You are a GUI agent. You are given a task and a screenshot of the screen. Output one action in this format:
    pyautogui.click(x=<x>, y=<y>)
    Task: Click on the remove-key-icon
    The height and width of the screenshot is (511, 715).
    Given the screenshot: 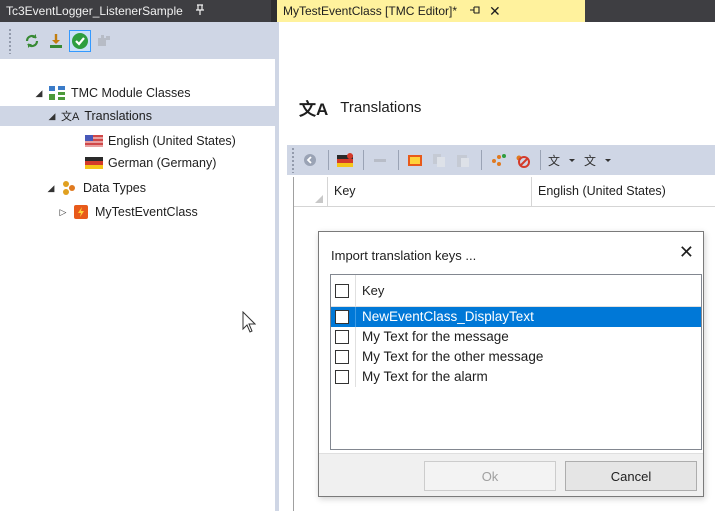 What is the action you would take?
    pyautogui.click(x=522, y=160)
    